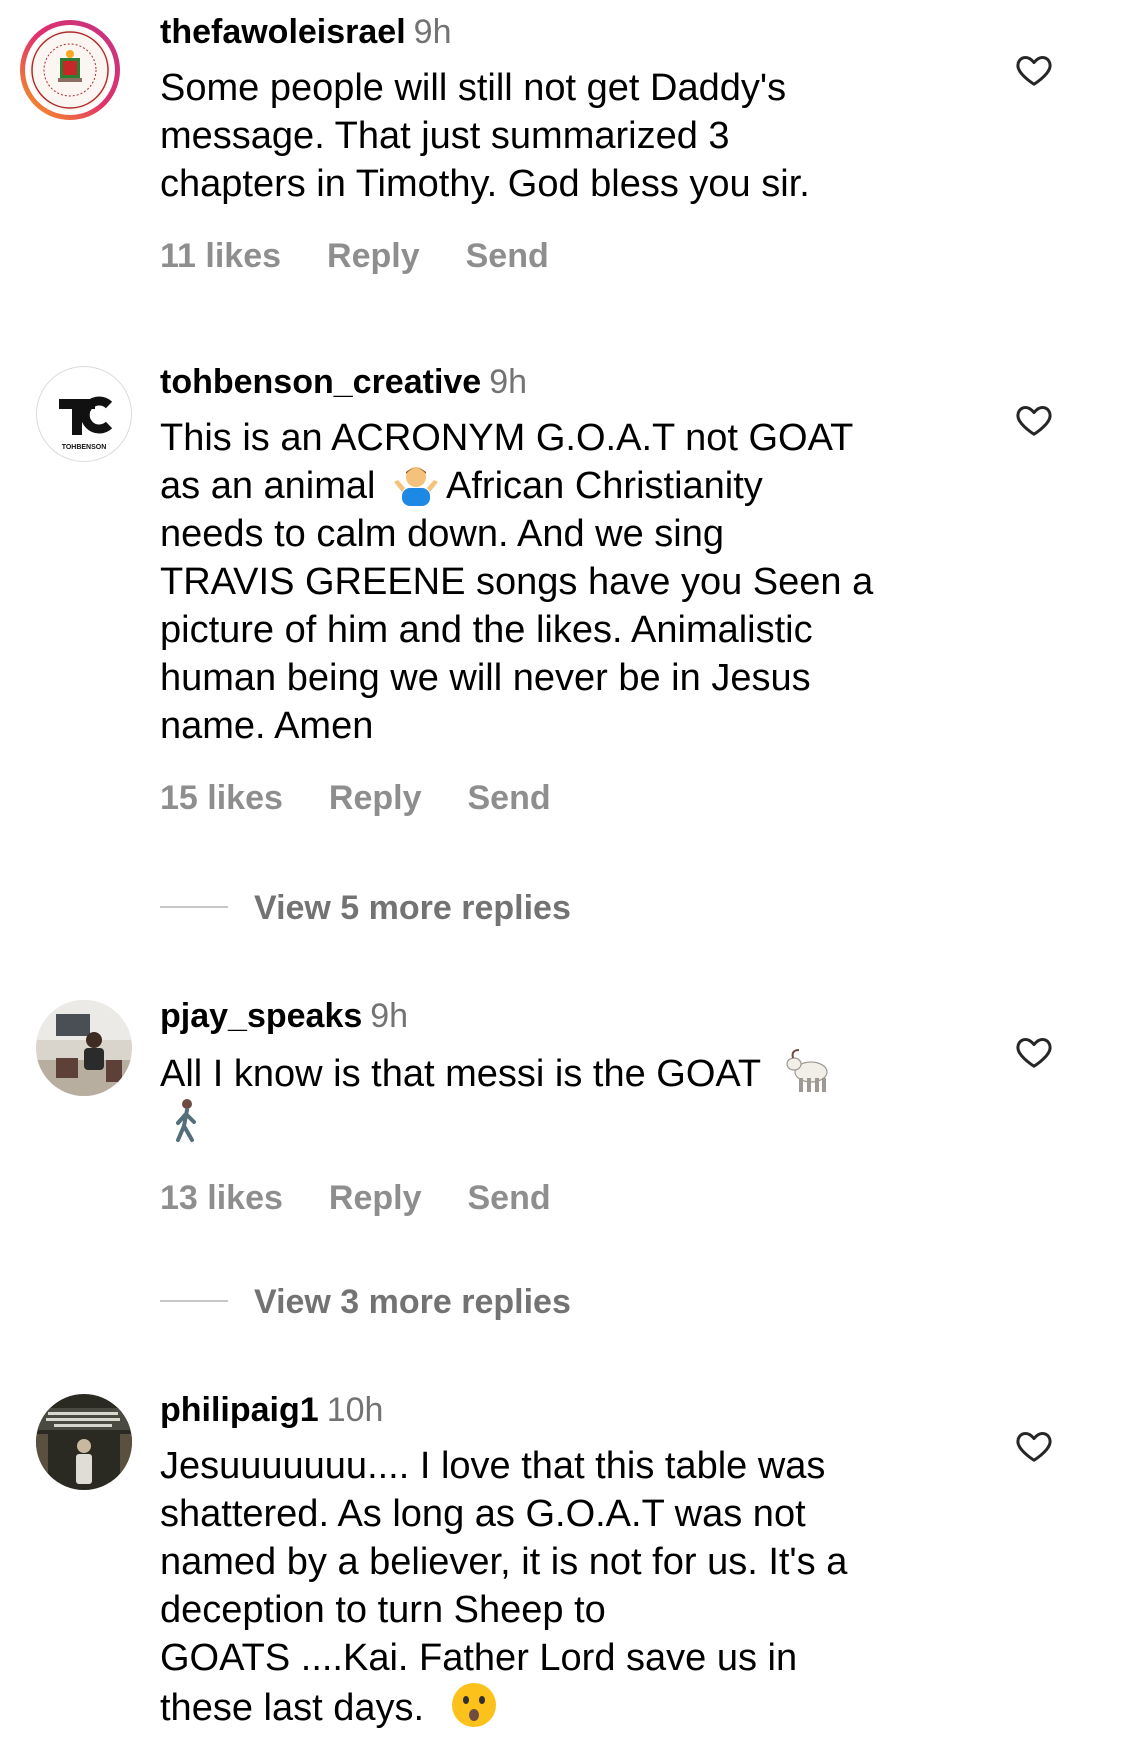 Image resolution: width=1125 pixels, height=1740 pixels. I want to click on comment-line: chapters in Timothy. God bless you sir., so click(485, 184).